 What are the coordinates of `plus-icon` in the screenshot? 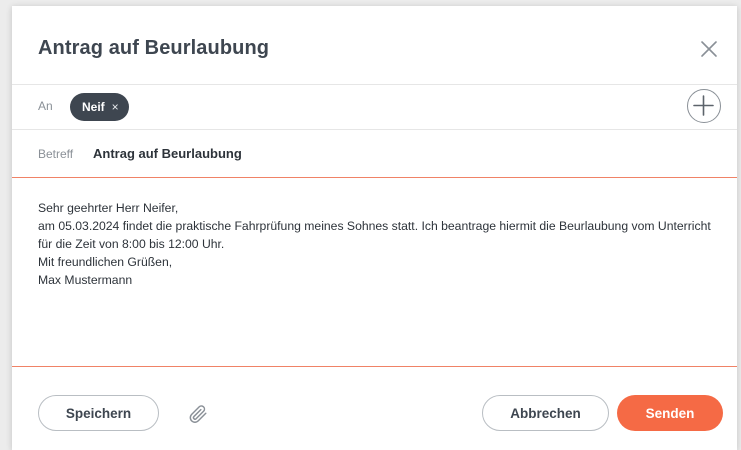 It's located at (703, 105).